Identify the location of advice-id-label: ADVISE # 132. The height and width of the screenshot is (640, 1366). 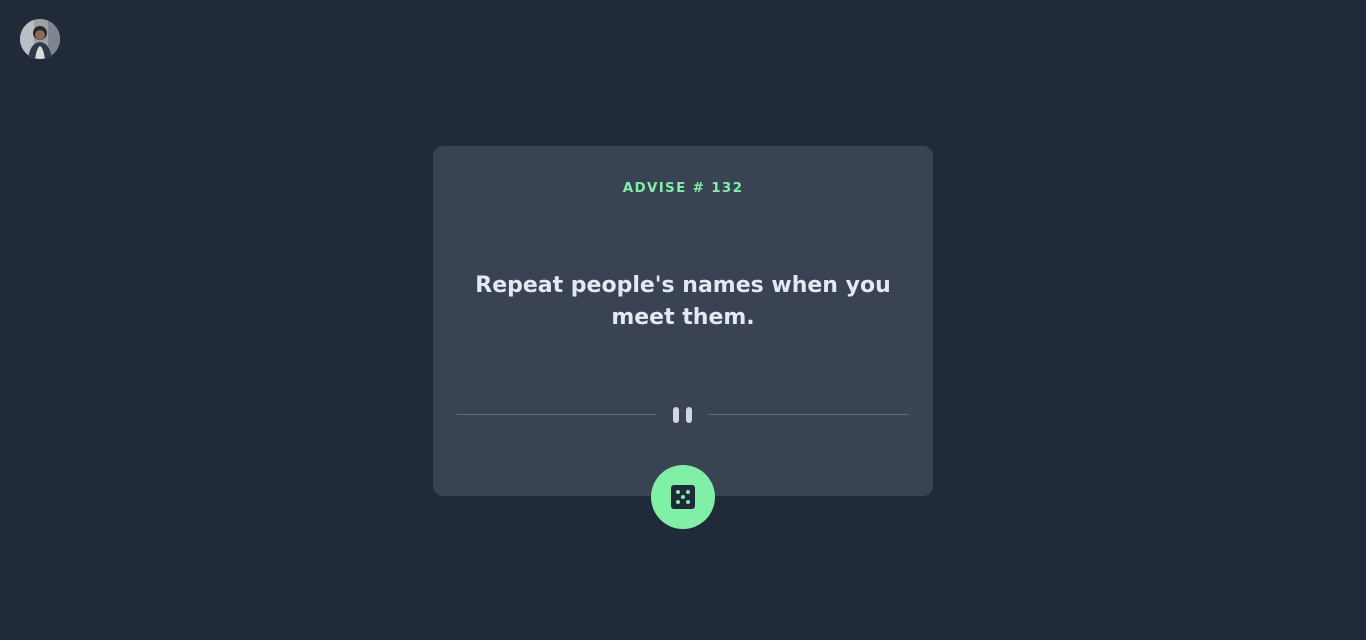
(683, 188).